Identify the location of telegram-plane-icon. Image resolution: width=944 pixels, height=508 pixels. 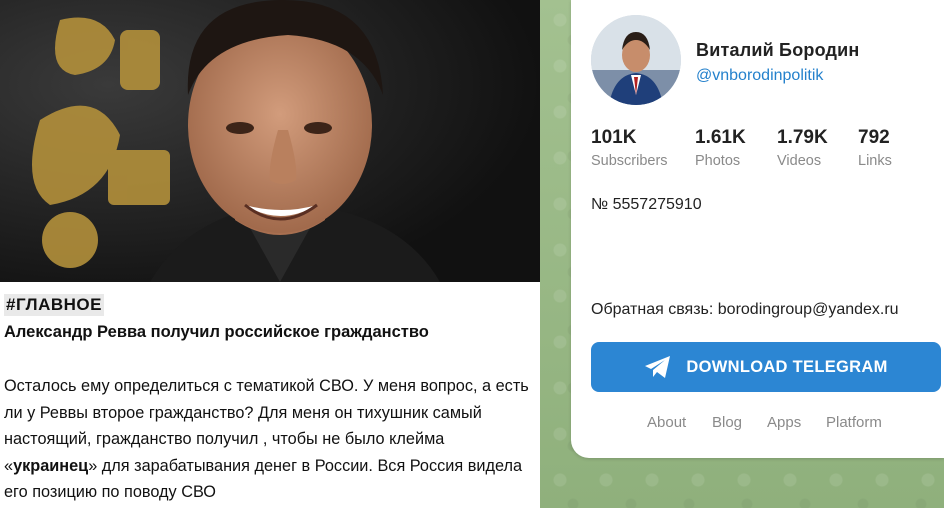
(658, 367).